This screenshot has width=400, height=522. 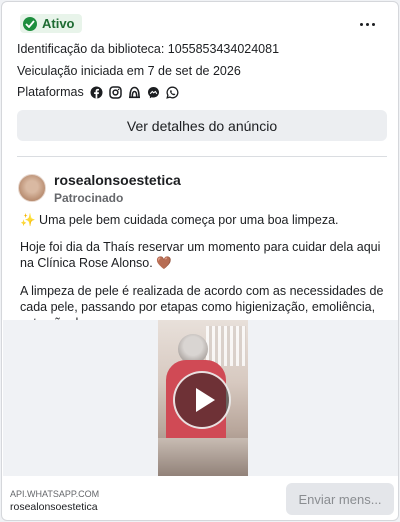 I want to click on whatsapp-icon, so click(x=172, y=92).